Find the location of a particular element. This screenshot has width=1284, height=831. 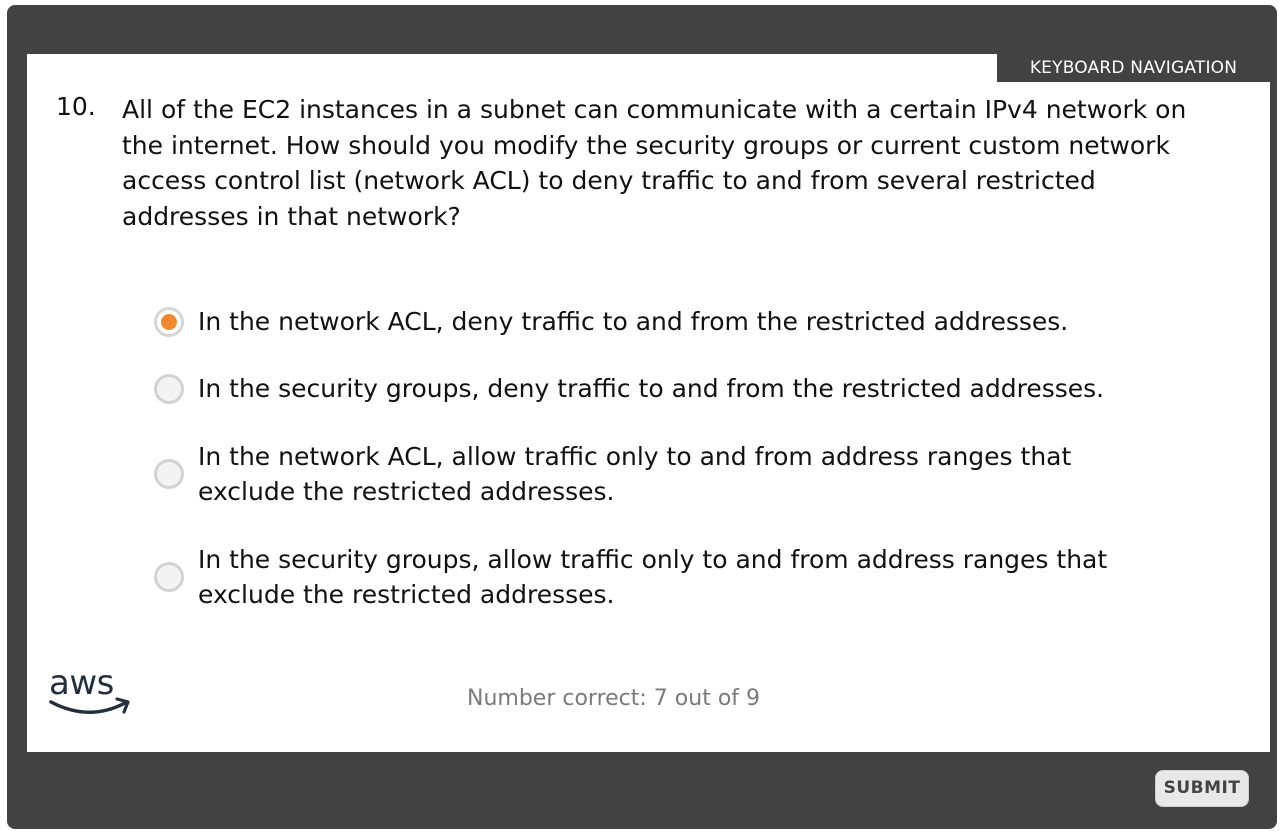

aws-smile-icon is located at coordinates (89, 705).